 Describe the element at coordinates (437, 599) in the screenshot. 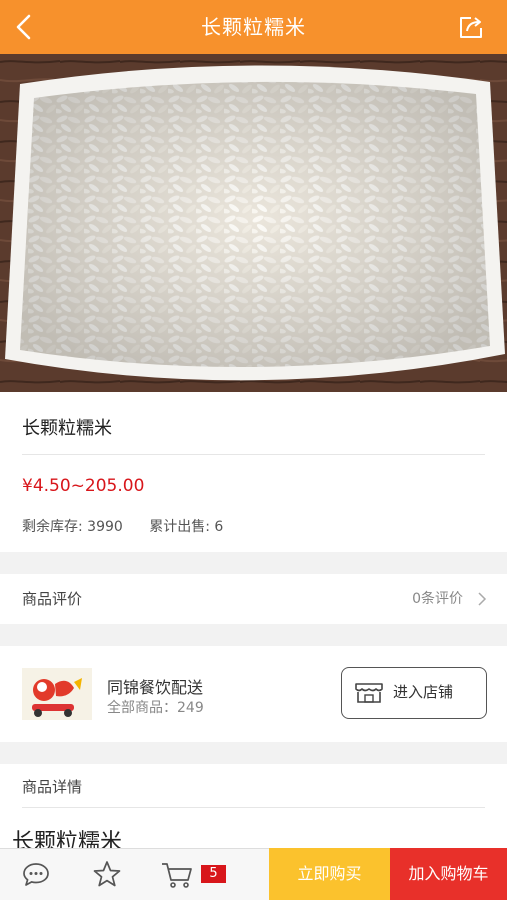

I see `reviews-count: 0条评价` at that location.